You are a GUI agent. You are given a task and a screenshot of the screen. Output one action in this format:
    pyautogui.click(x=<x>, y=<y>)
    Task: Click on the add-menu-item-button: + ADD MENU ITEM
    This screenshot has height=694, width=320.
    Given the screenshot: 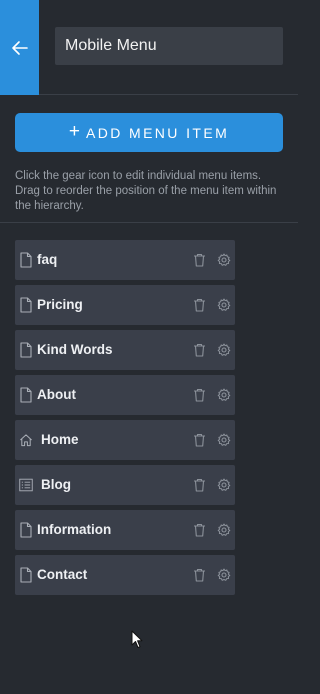 What is the action you would take?
    pyautogui.click(x=149, y=132)
    